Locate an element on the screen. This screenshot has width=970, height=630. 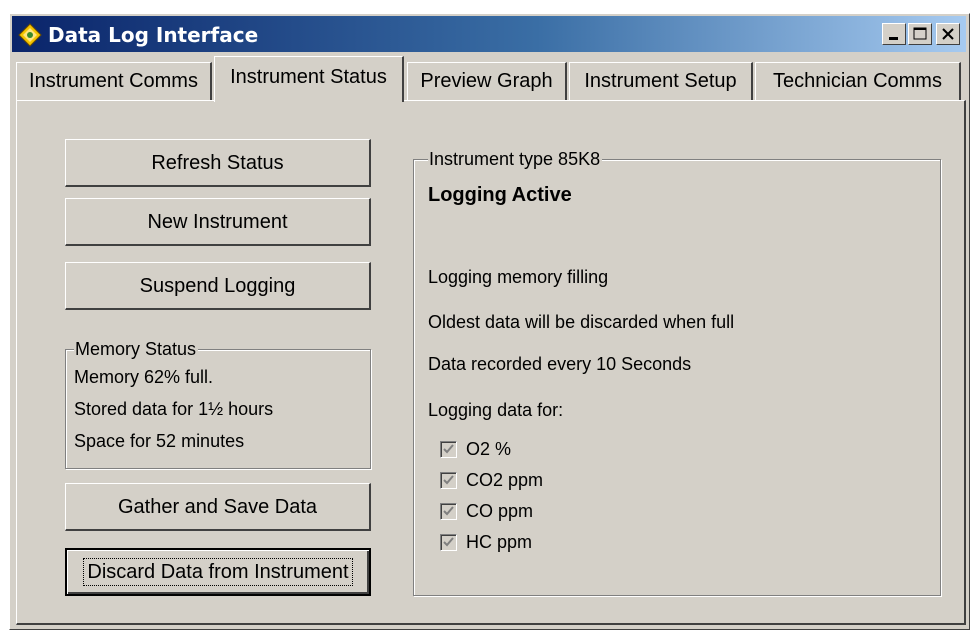
gather-save-data-button: Gather and Save Data is located at coordinates (218, 507).